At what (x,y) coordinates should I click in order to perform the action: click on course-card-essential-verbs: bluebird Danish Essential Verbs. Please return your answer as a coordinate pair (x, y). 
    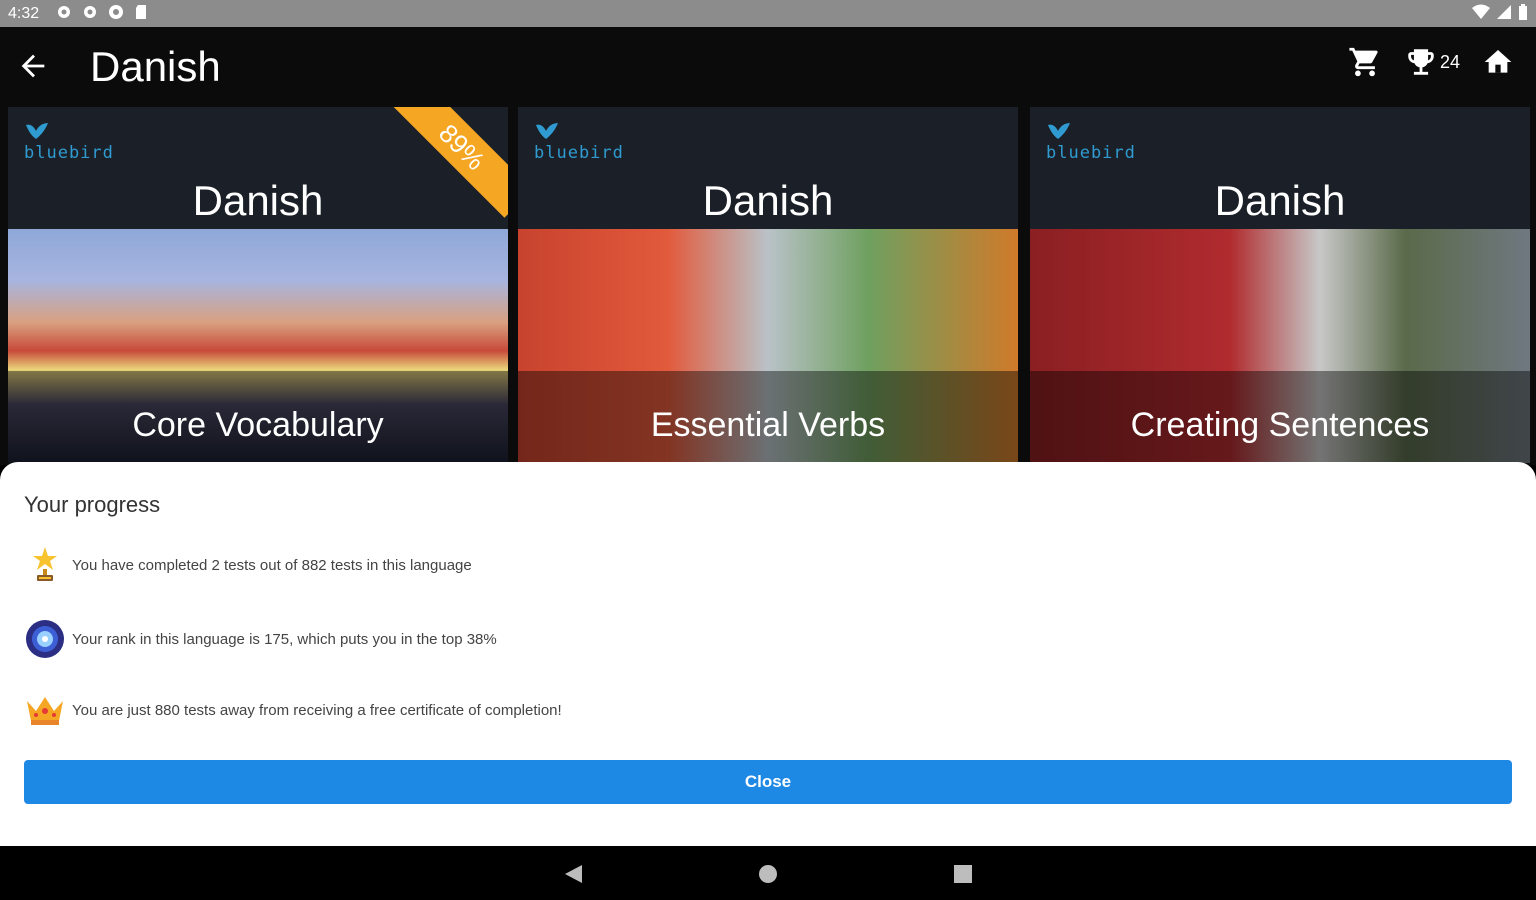
    Looking at the image, I should click on (768, 285).